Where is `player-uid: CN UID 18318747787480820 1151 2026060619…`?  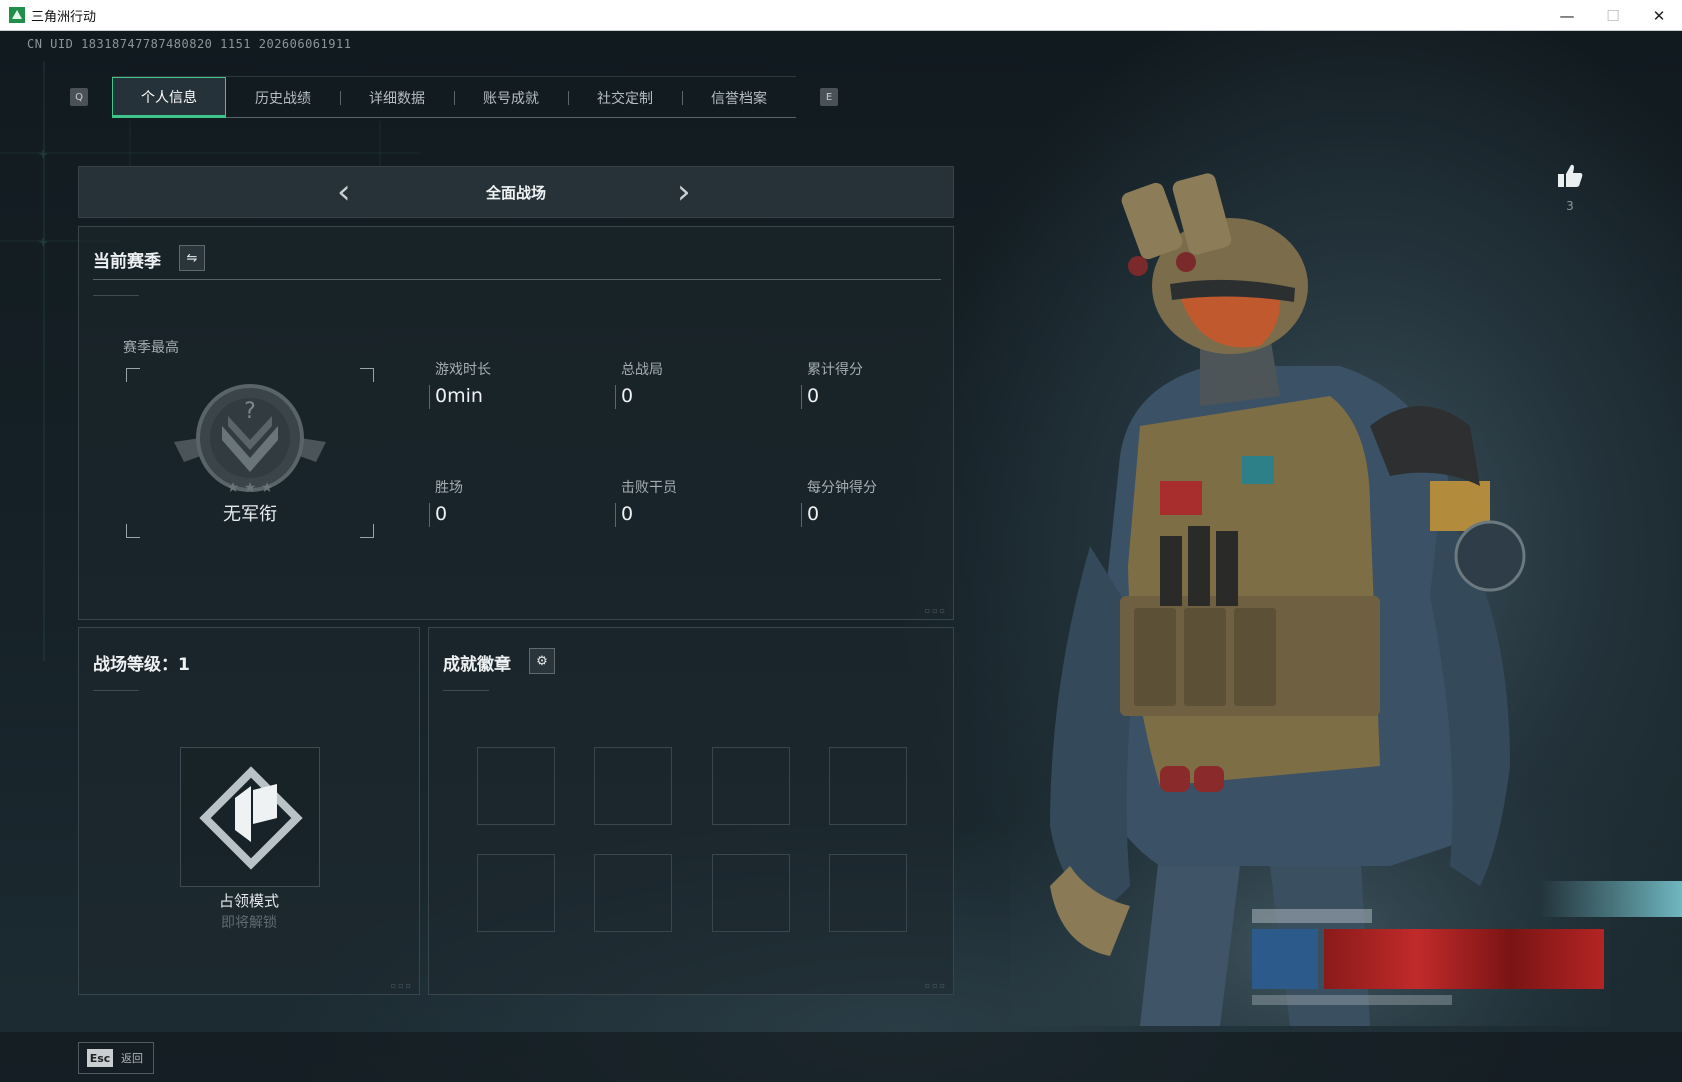 player-uid: CN UID 18318747787480820 1151 2026060619… is located at coordinates (189, 44).